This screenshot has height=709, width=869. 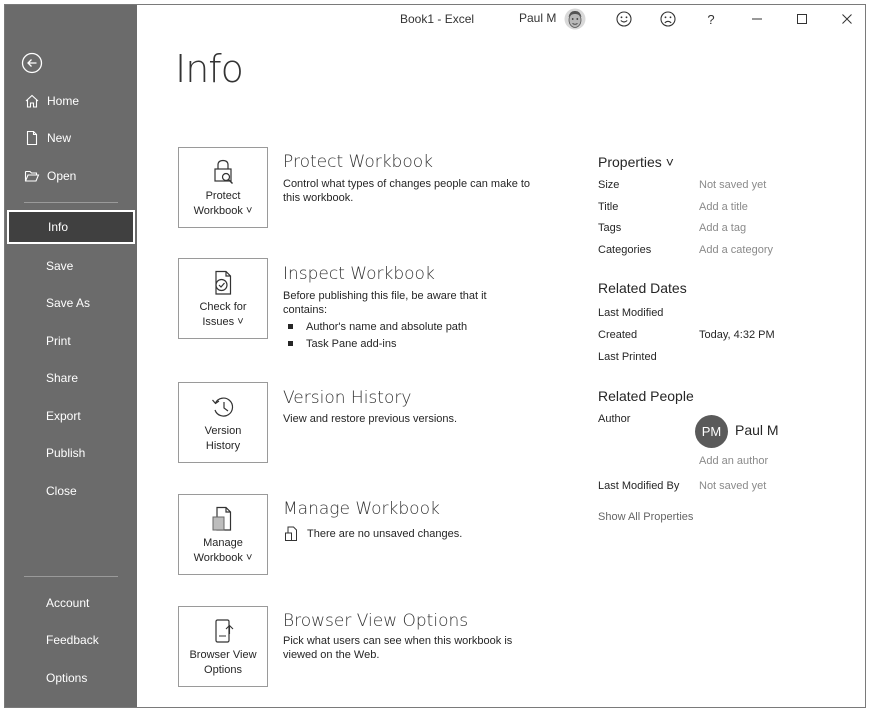 I want to click on sidebar-item-label: Export, so click(x=63, y=416).